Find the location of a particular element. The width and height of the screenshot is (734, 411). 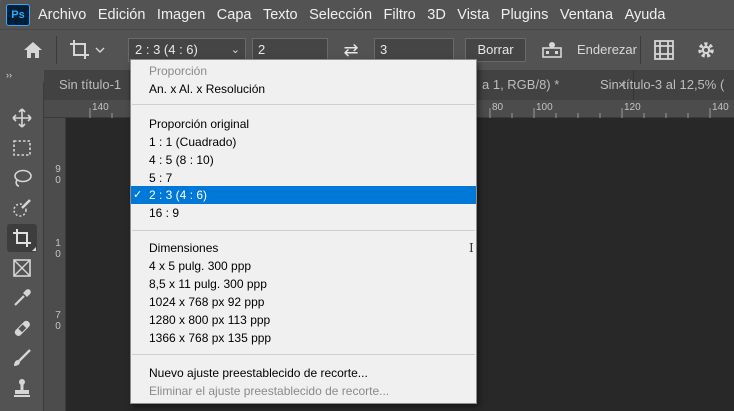

ruler-label: 7 0 is located at coordinates (58, 321).